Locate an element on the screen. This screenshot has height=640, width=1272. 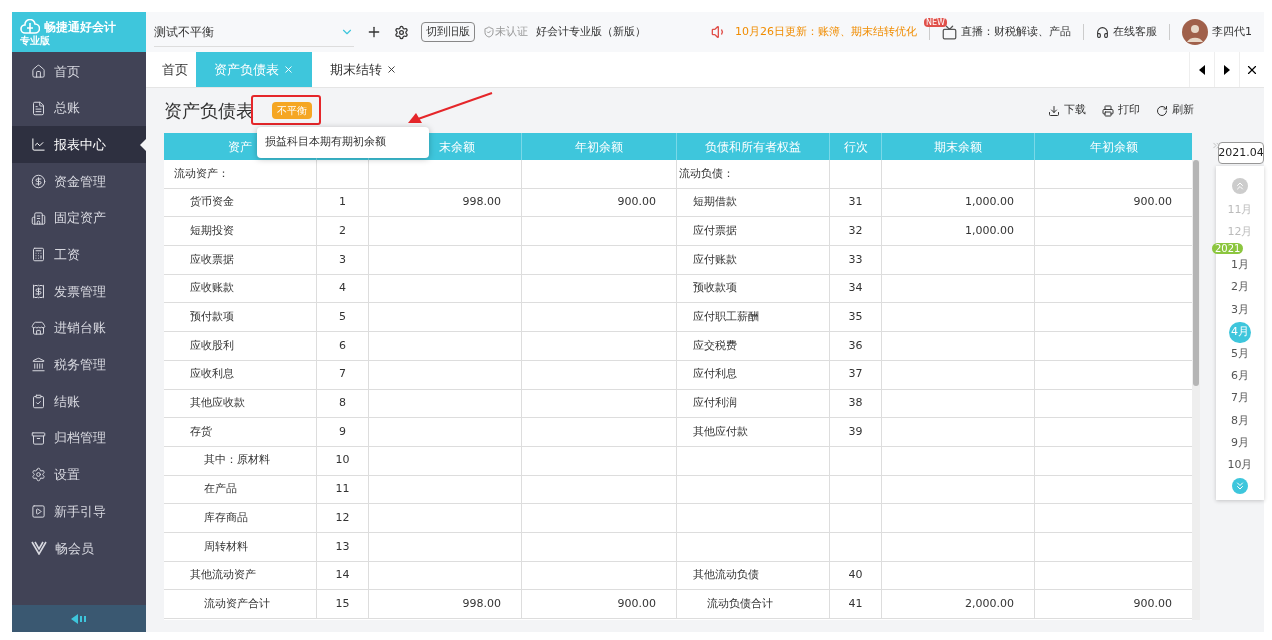
sidebar-item: 税务管理 is located at coordinates (79, 365).